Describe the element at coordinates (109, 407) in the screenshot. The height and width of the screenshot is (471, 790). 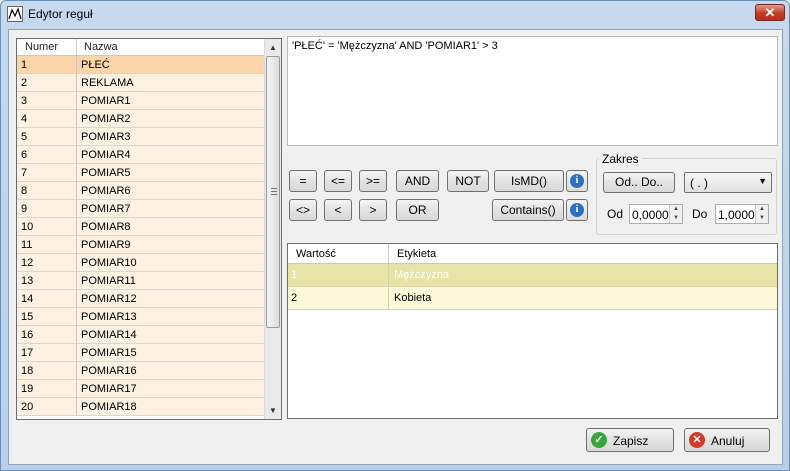
I see `row-name: POMIAR18` at that location.